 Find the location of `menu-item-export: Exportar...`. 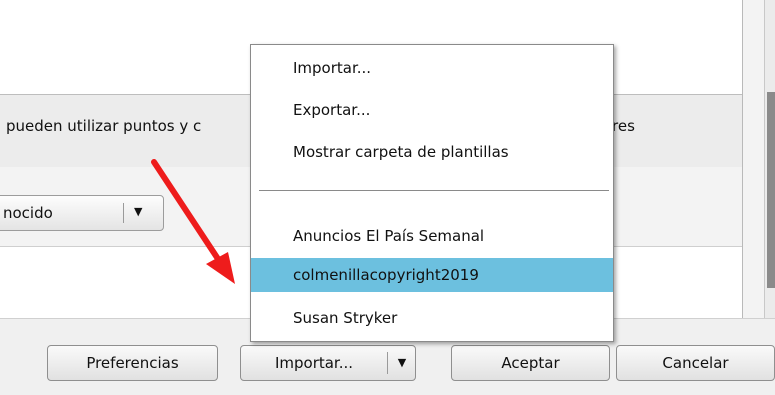

menu-item-export: Exportar... is located at coordinates (432, 110).